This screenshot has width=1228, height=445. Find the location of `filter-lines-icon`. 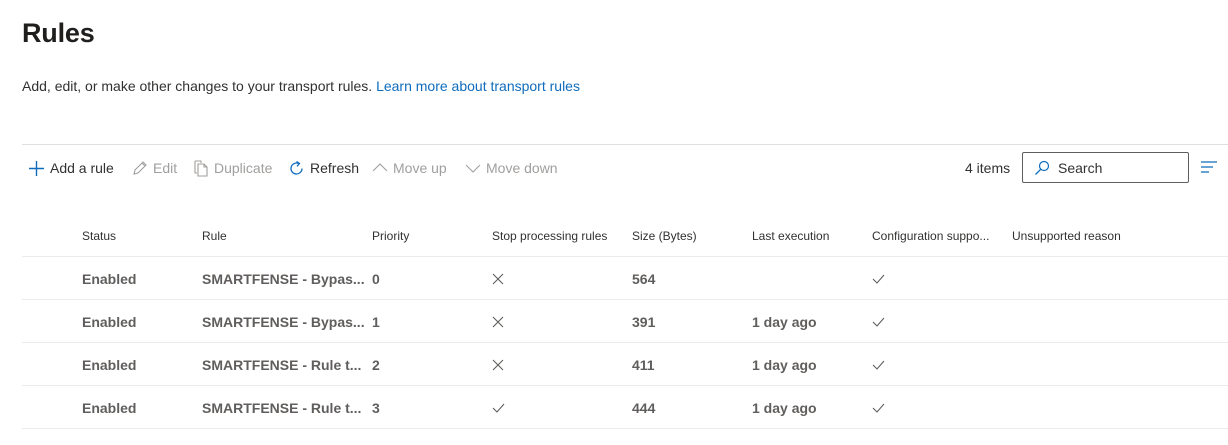

filter-lines-icon is located at coordinates (1209, 167).